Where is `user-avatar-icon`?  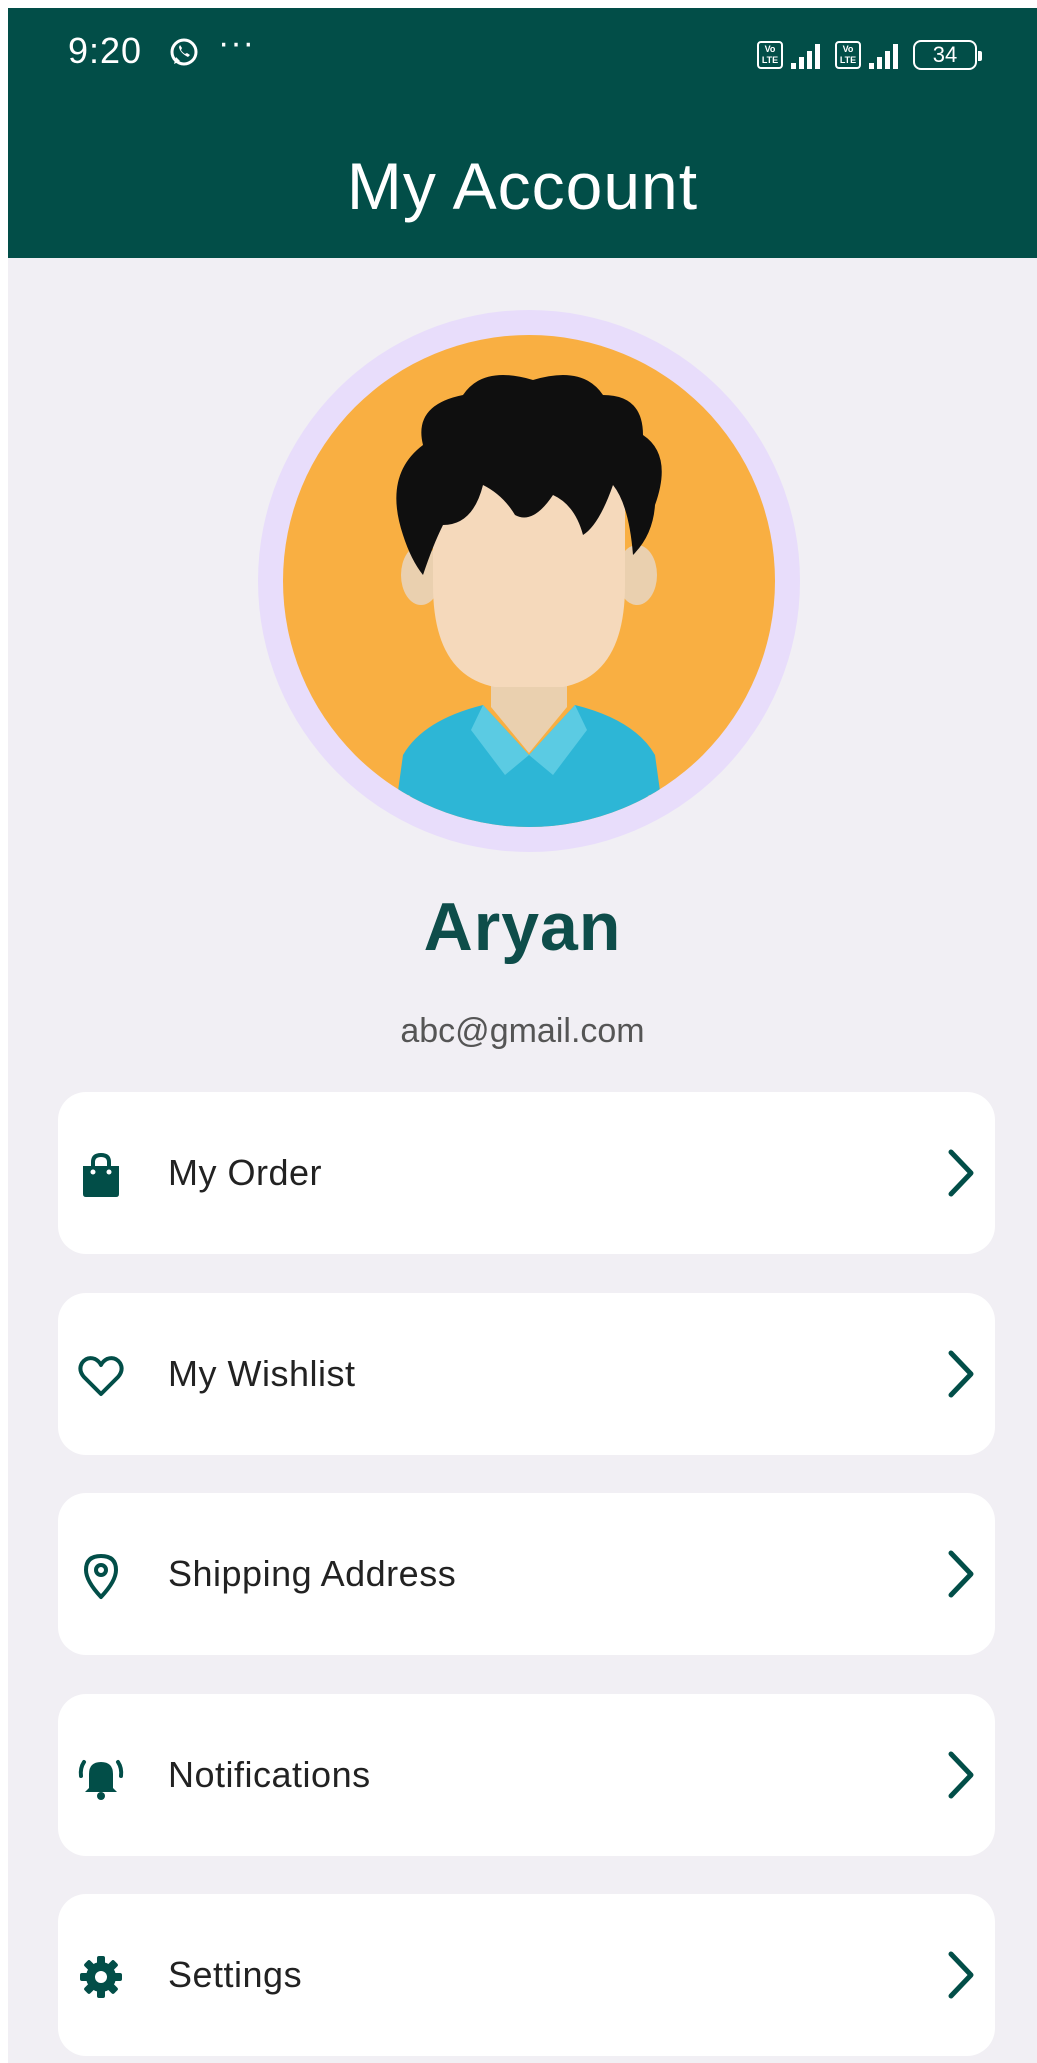 user-avatar-icon is located at coordinates (529, 601).